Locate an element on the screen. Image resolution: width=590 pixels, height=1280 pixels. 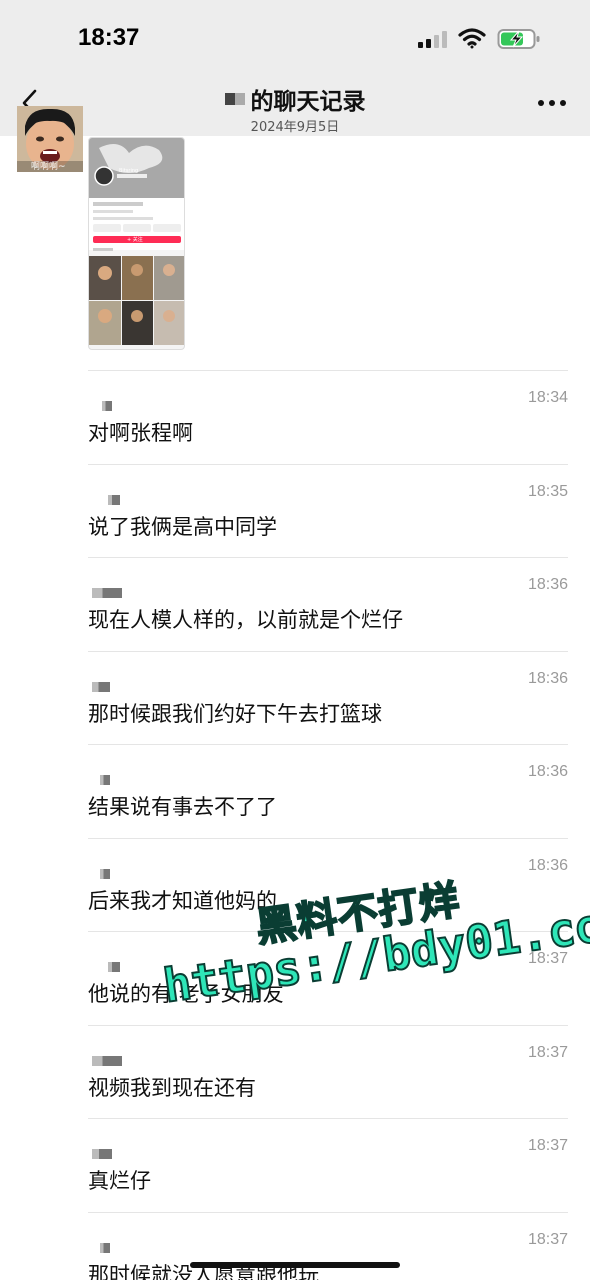
list-item: 18:37 他说的有 老子女朋友 is located at coordinates (328, 978).